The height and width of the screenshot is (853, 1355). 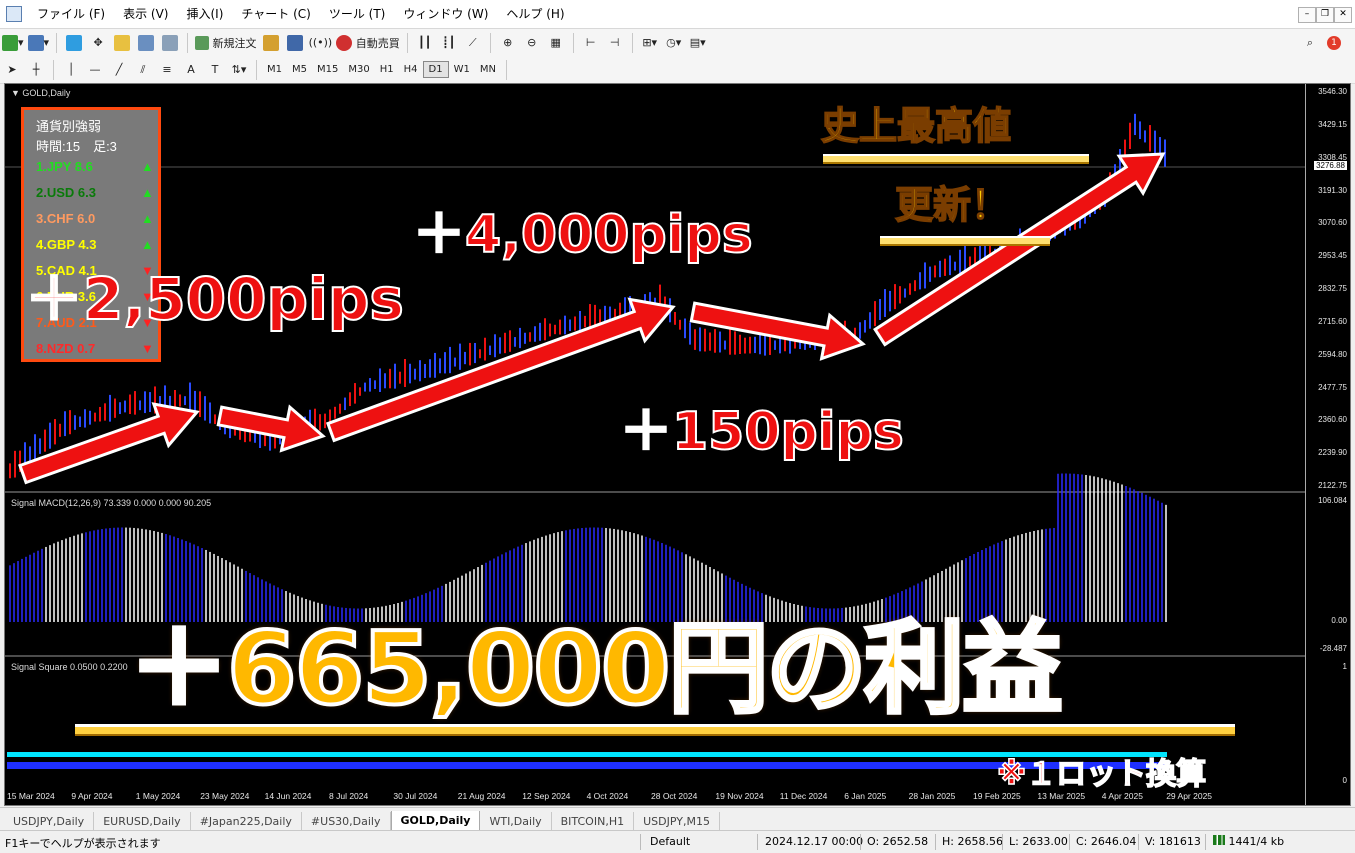 I want to click on chart-tab: GOLD,Daily, so click(x=435, y=821).